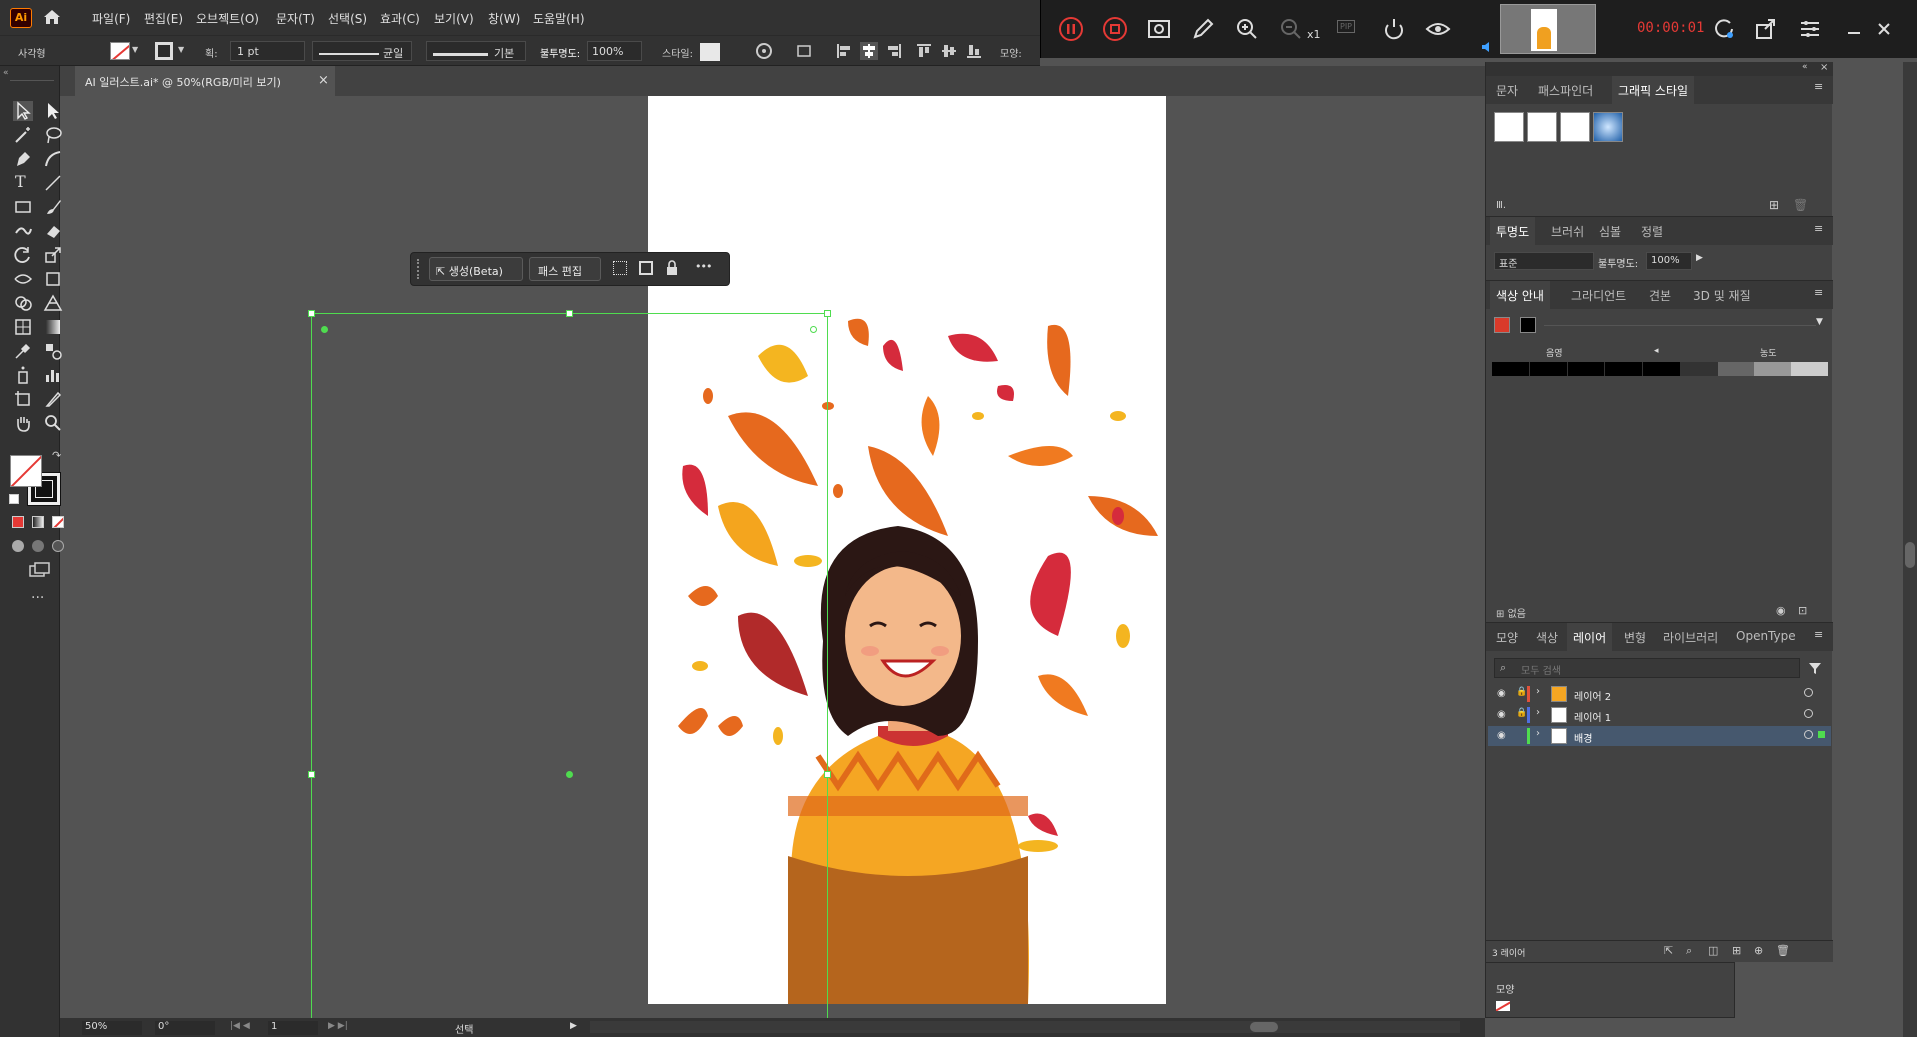 This screenshot has width=1917, height=1037. What do you see at coordinates (1503, 1006) in the screenshot?
I see `appearance-fill-swatch` at bounding box center [1503, 1006].